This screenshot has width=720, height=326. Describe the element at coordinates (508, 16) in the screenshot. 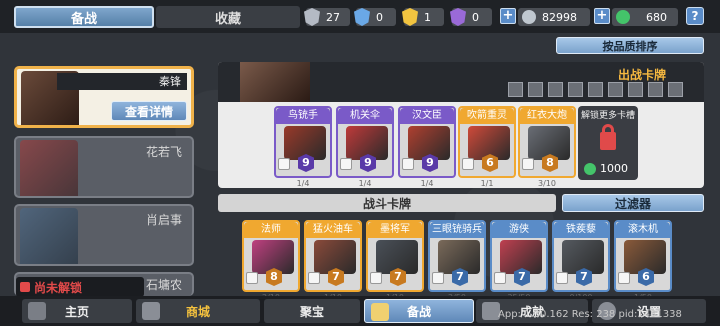

I see `add-silver-button: +` at that location.